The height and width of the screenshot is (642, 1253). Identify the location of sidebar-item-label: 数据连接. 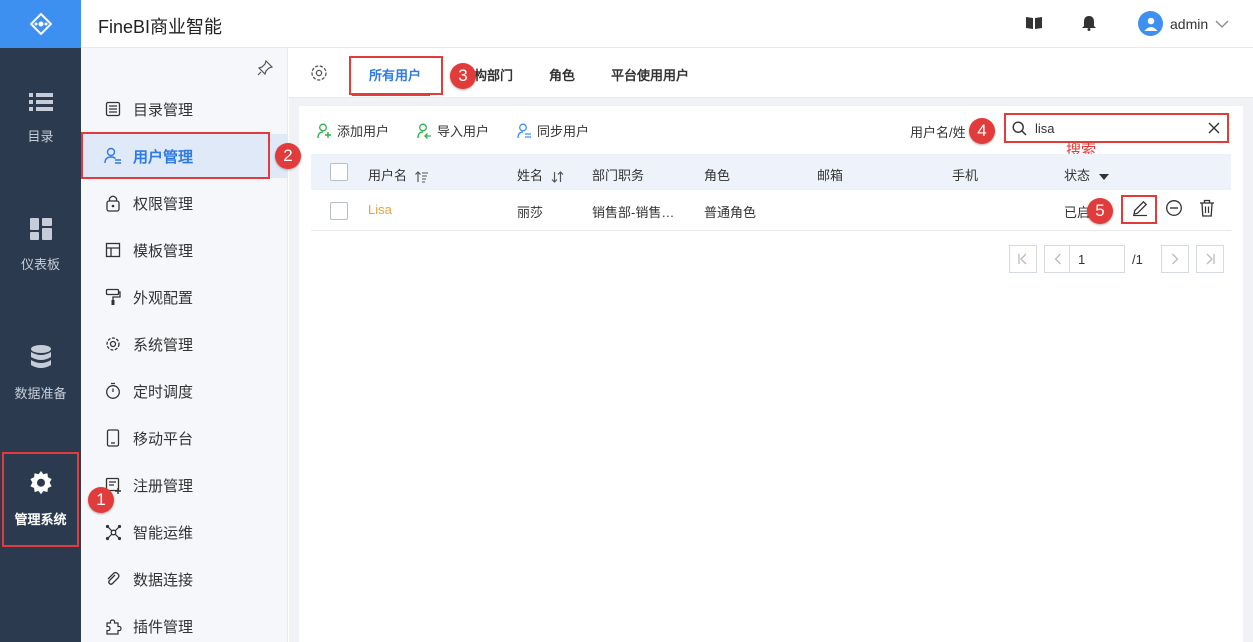
(163, 580).